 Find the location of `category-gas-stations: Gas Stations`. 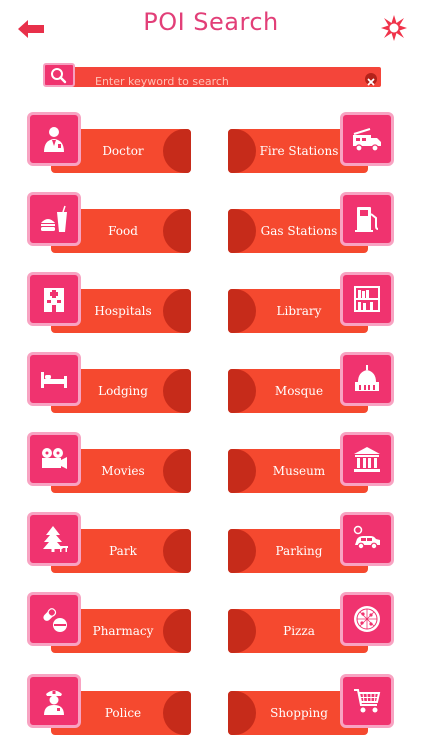

category-gas-stations: Gas Stations is located at coordinates (311, 223).